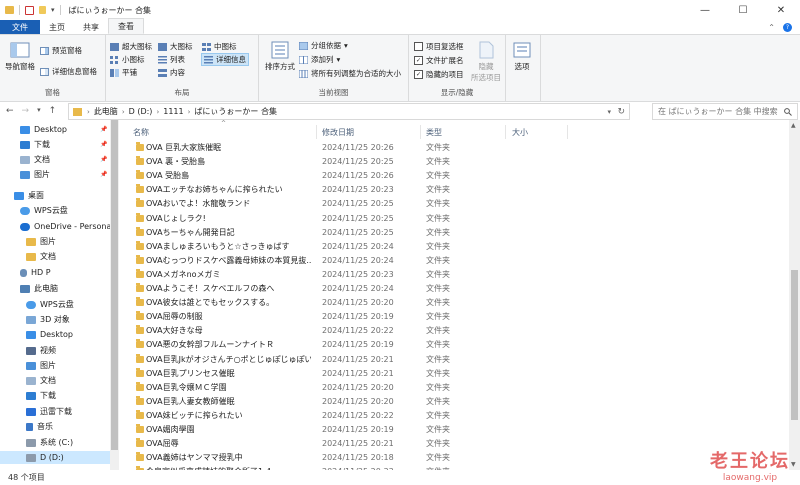 The height and width of the screenshot is (485, 800). I want to click on table-row: OVA 裏・受胎島 2024/11/25 20:25 文件夹, so click(290, 161).